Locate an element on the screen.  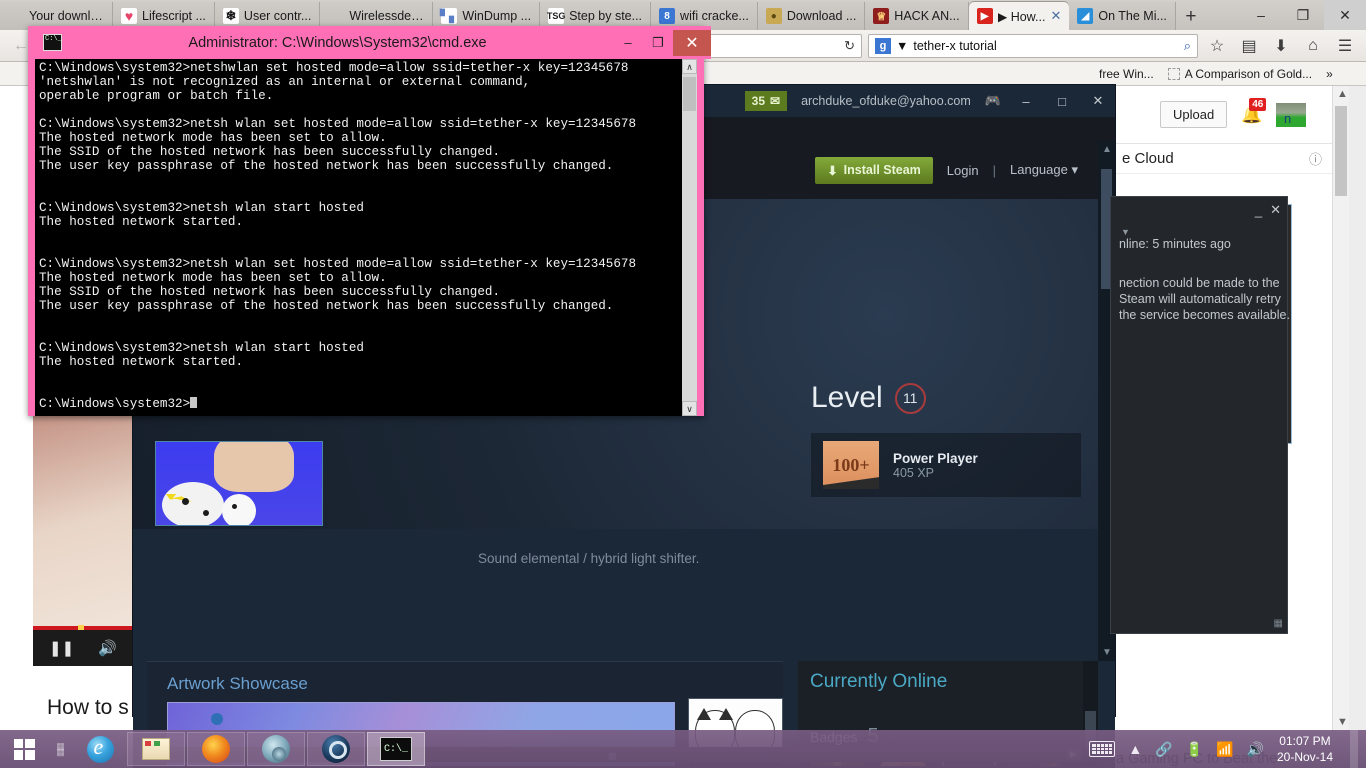
reader-view-icon: ▤ is located at coordinates (1249, 46).